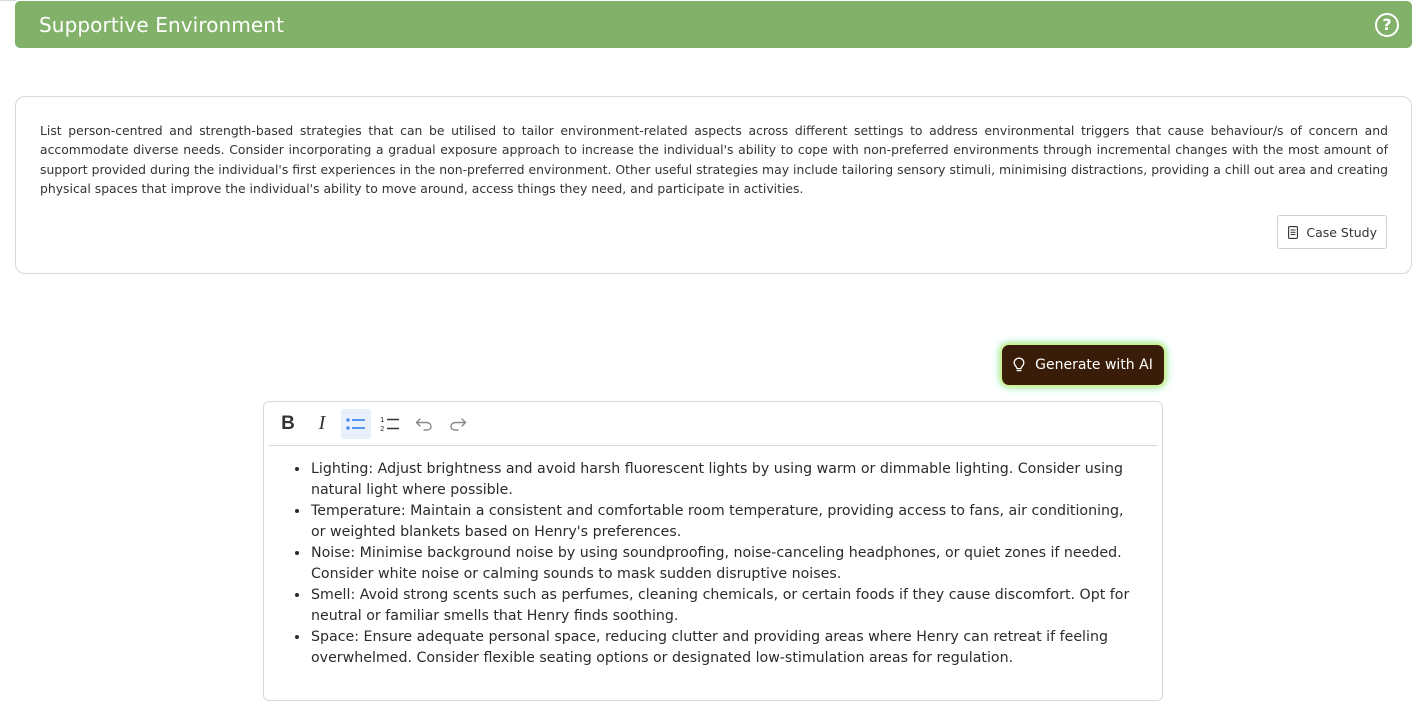 The height and width of the screenshot is (701, 1412). I want to click on case-study-button: Case Study, so click(1332, 232).